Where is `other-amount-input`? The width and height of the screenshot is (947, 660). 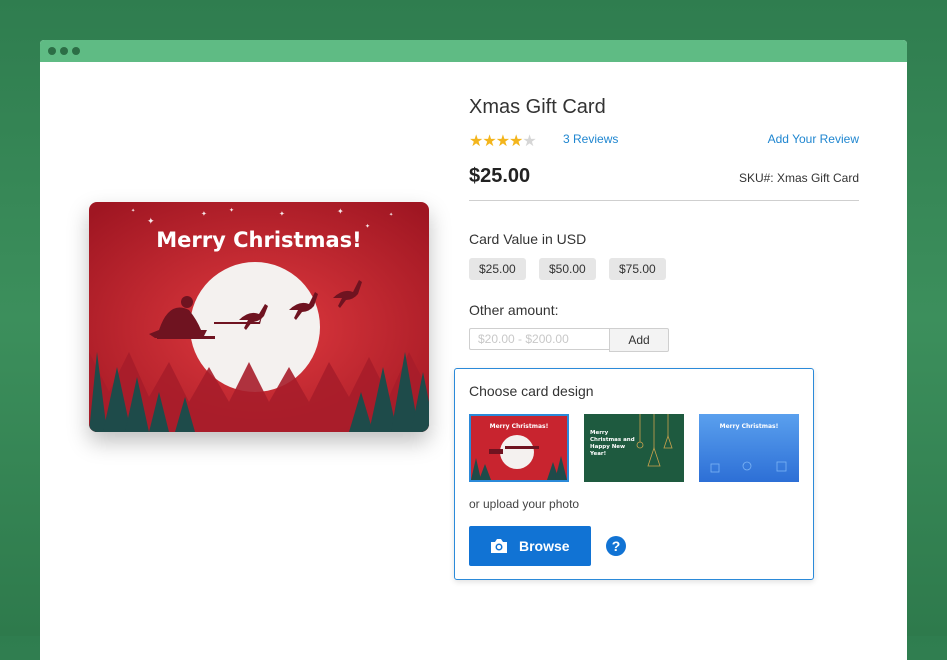 other-amount-input is located at coordinates (539, 339).